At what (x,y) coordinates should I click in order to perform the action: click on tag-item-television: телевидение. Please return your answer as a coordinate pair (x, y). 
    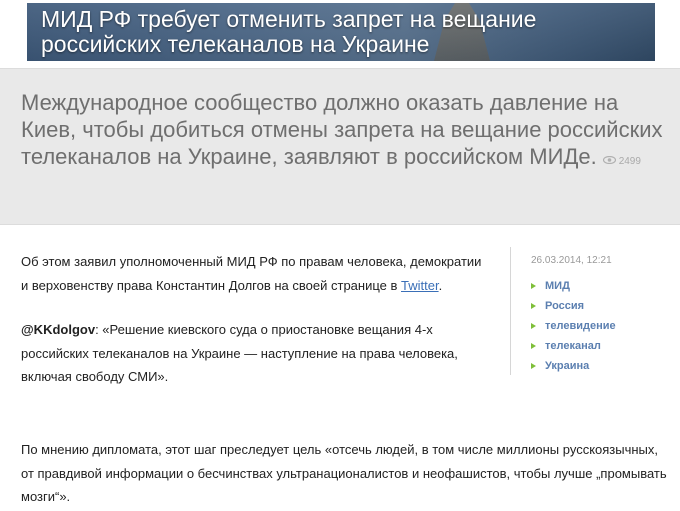
    Looking at the image, I should click on (605, 326).